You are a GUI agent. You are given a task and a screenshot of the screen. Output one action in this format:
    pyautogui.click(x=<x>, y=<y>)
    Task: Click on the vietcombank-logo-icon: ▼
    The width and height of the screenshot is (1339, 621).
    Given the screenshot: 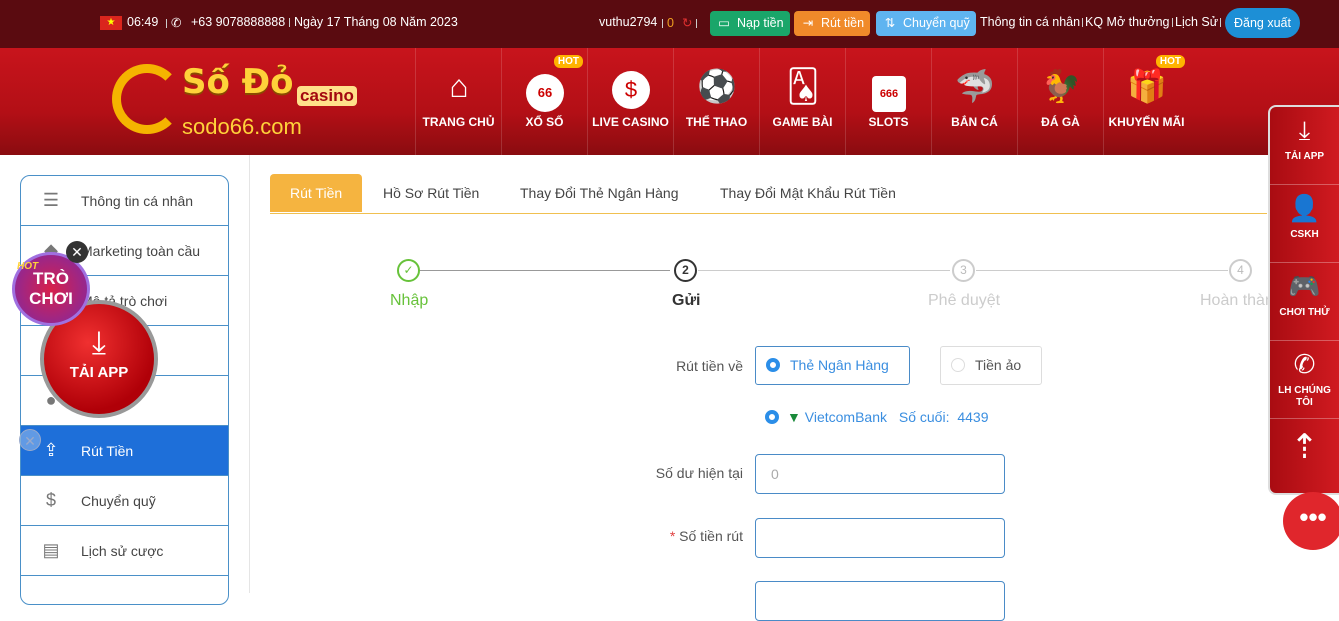 What is the action you would take?
    pyautogui.click(x=794, y=417)
    